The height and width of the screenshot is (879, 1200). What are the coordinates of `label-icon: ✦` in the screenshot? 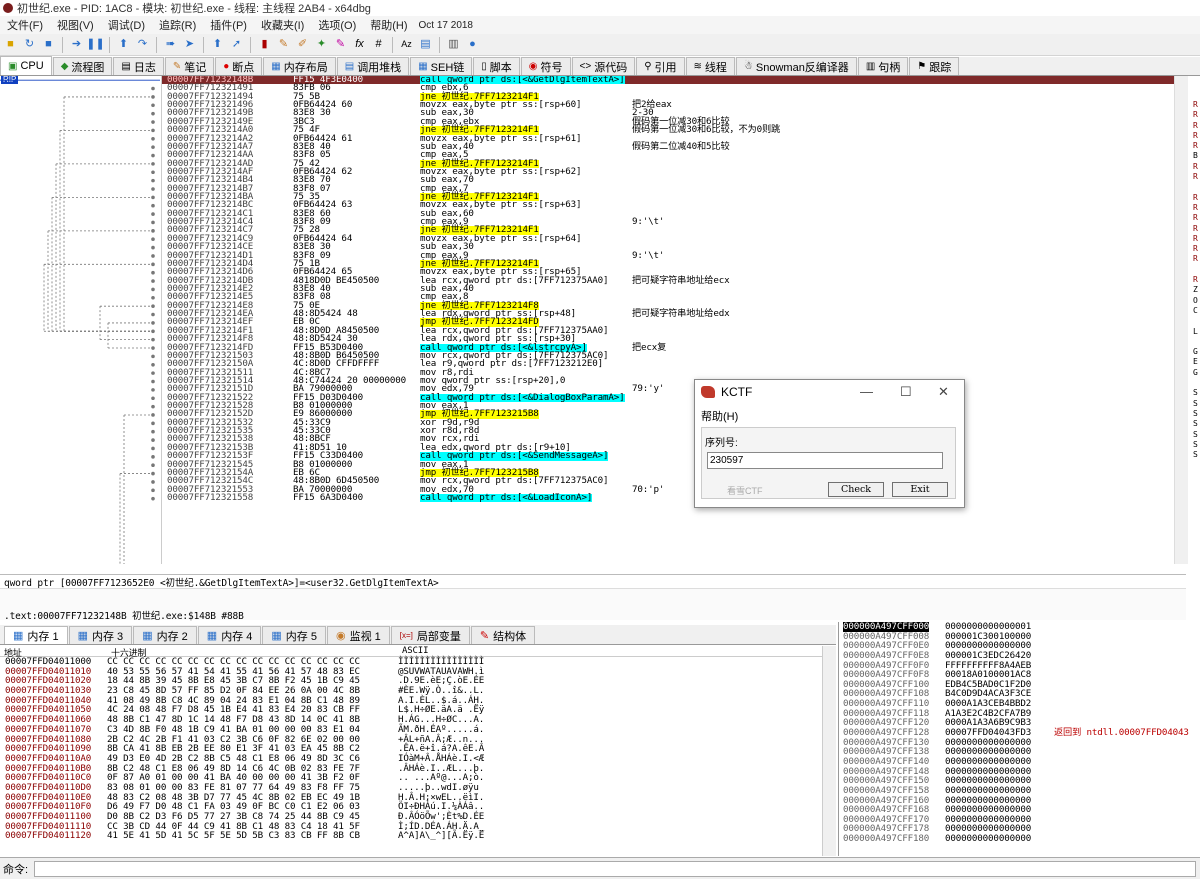 It's located at (321, 44).